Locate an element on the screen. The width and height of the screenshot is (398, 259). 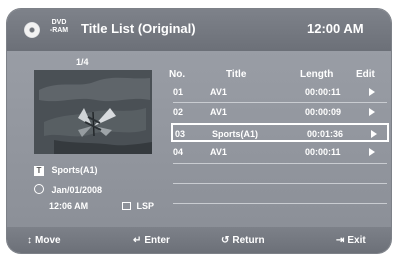
row-length: 00:00:09 is located at coordinates (323, 112).